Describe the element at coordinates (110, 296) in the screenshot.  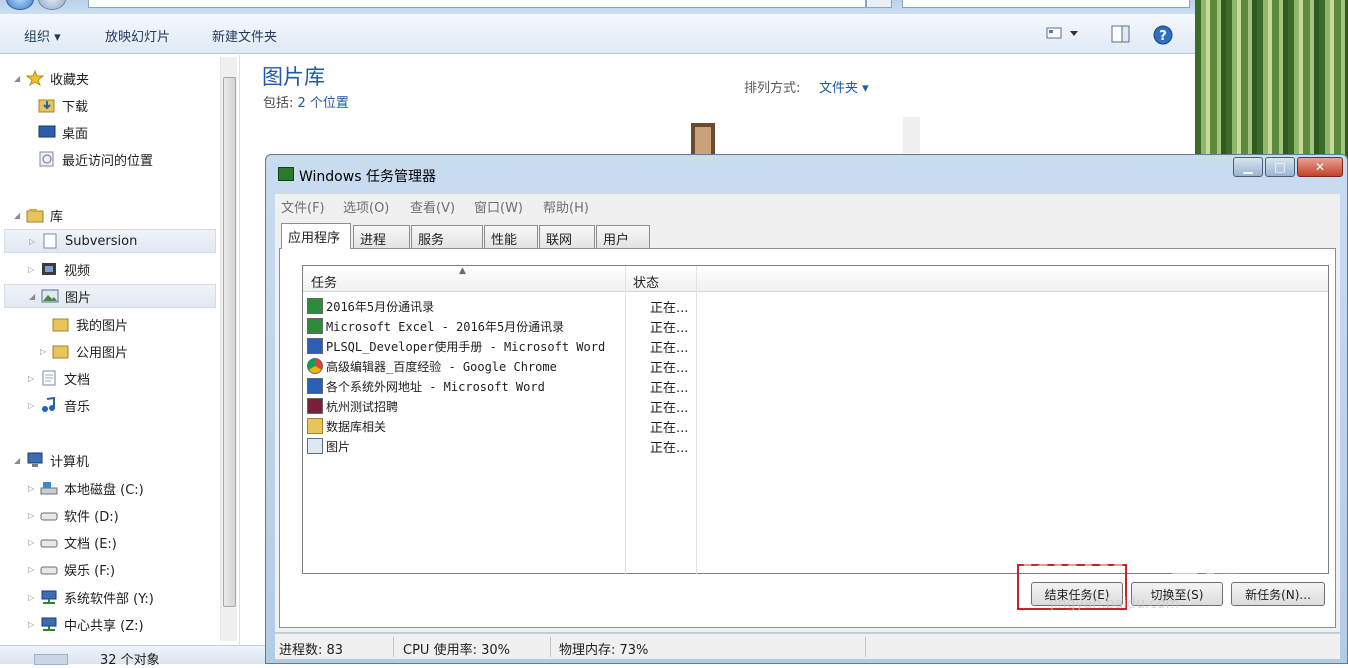
I see `nav-pictures: ◢ 图片` at that location.